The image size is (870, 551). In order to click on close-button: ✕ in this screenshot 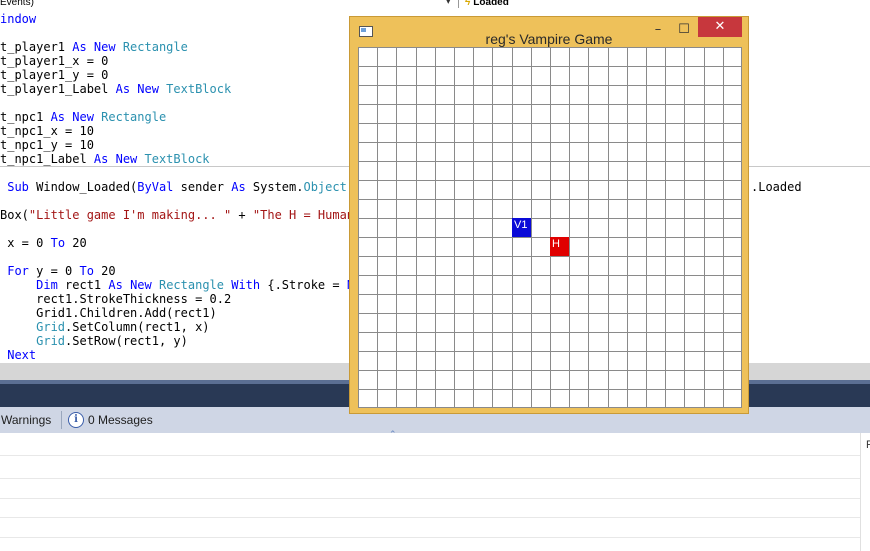, I will do `click(720, 27)`.